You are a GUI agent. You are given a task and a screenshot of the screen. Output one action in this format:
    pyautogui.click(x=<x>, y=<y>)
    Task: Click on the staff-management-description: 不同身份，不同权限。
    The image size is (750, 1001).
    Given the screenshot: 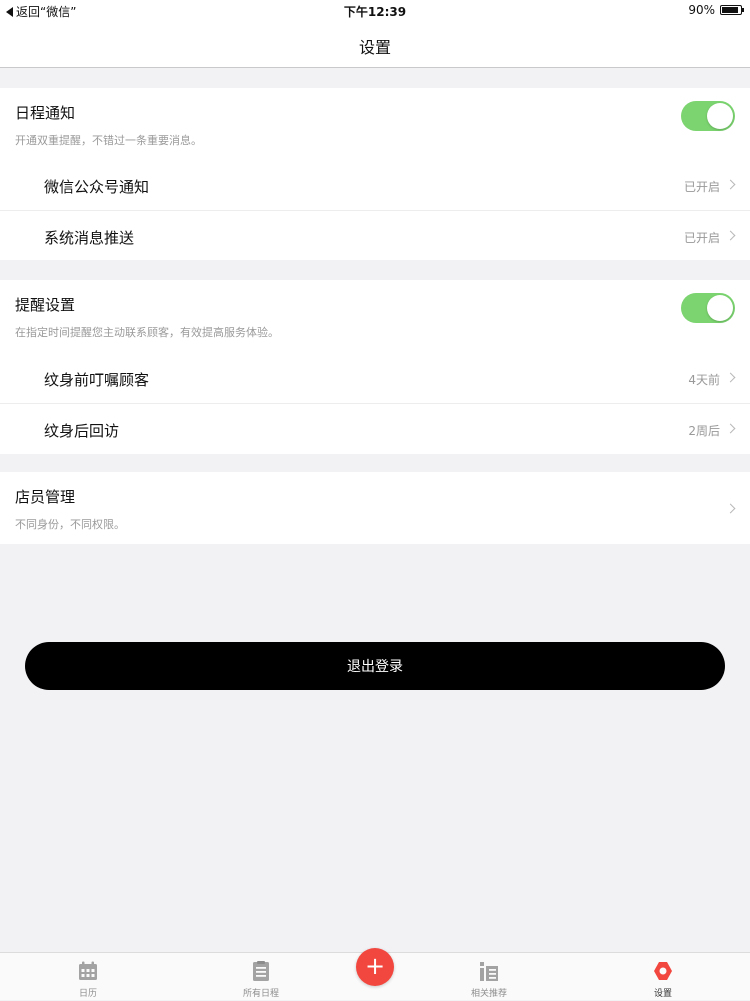 What is the action you would take?
    pyautogui.click(x=70, y=524)
    